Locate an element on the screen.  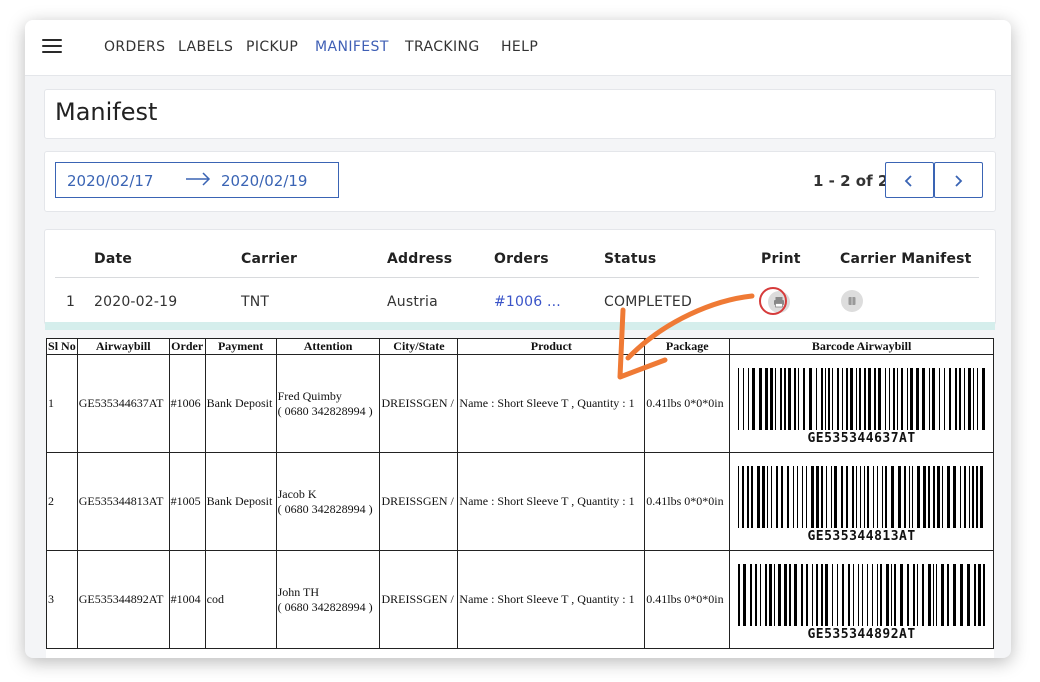
date-range-picker: 2020/02/17 2020/02/19 is located at coordinates (197, 180).